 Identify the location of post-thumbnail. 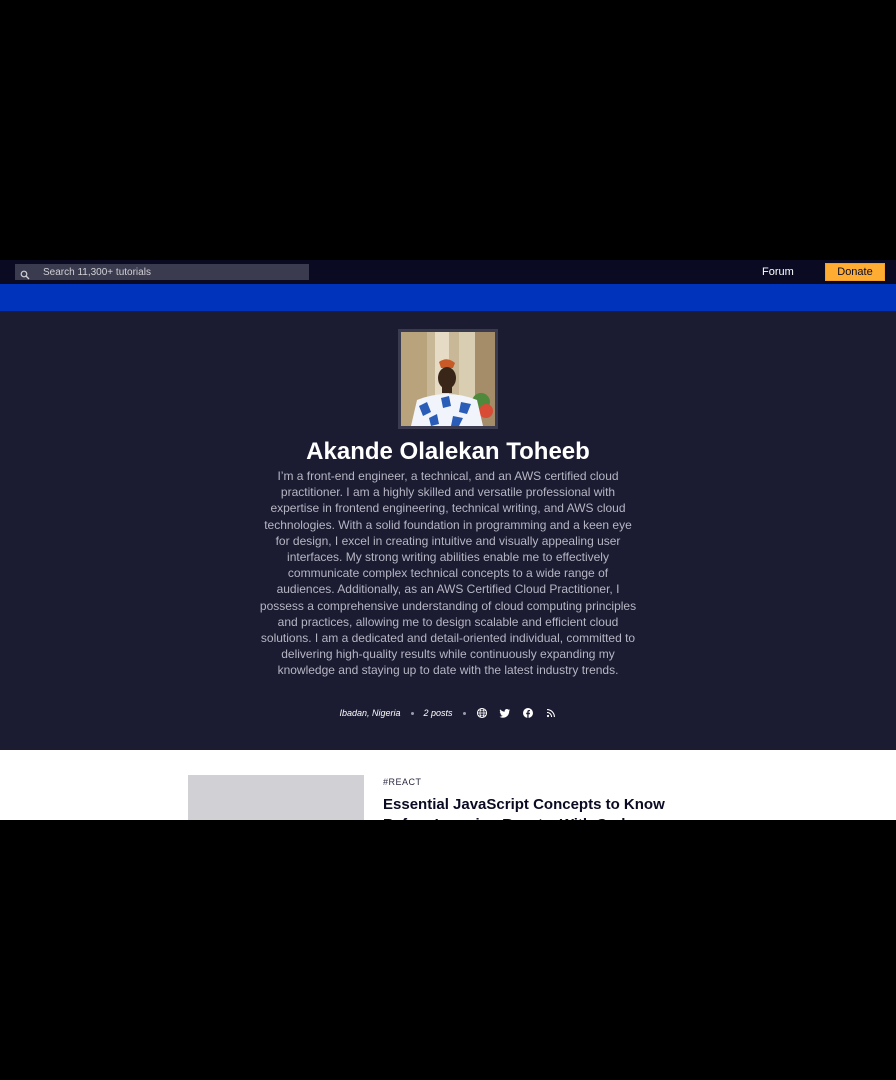
(276, 797).